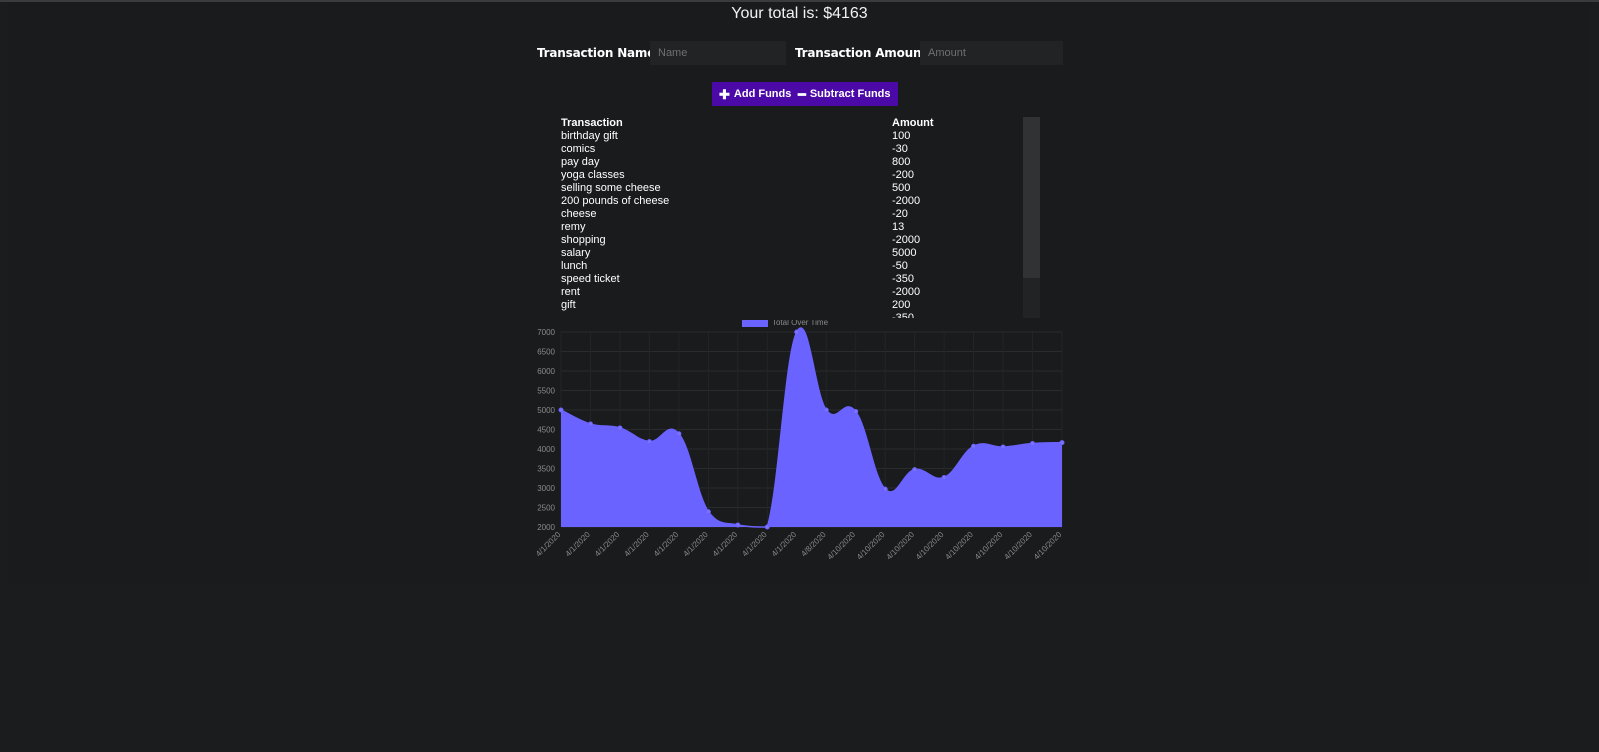 This screenshot has width=1599, height=752. Describe the element at coordinates (579, 214) in the screenshot. I see `transaction-name-cell: cheese` at that location.